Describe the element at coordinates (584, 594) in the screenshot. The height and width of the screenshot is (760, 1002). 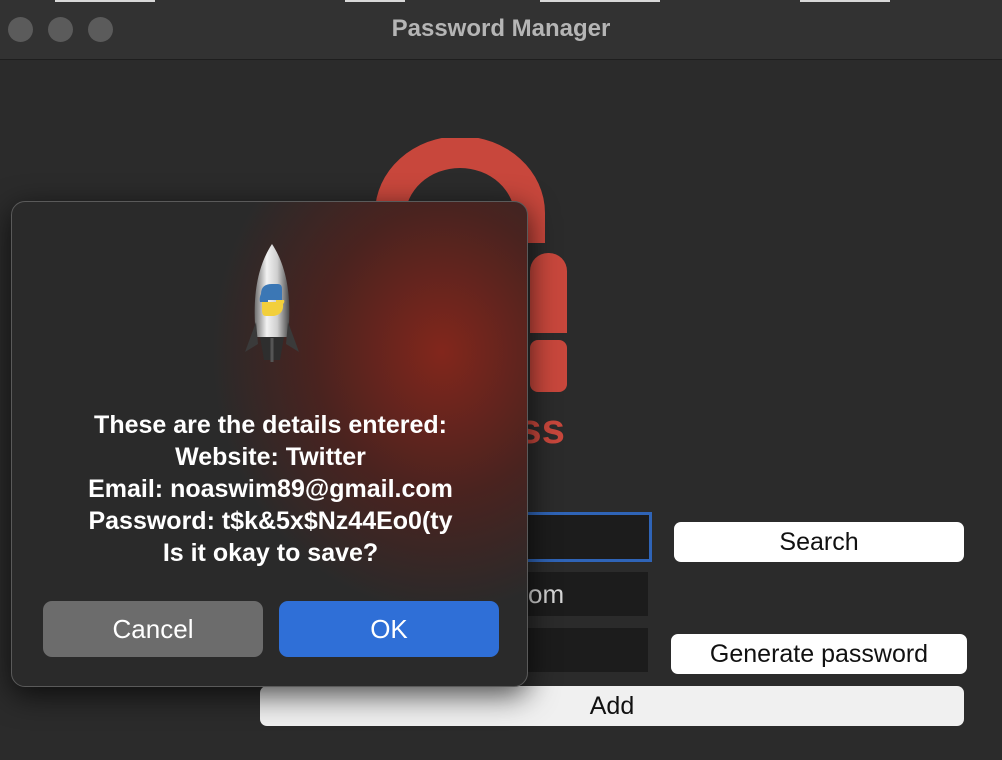
I see `email-input: om` at that location.